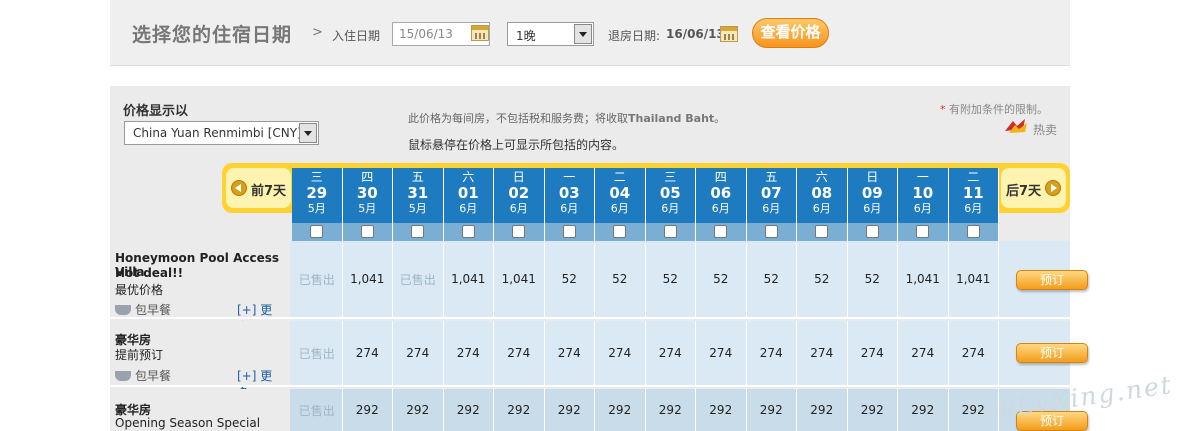 The image size is (1203, 431). Describe the element at coordinates (729, 34) in the screenshot. I see `checkout-calendar-icon` at that location.